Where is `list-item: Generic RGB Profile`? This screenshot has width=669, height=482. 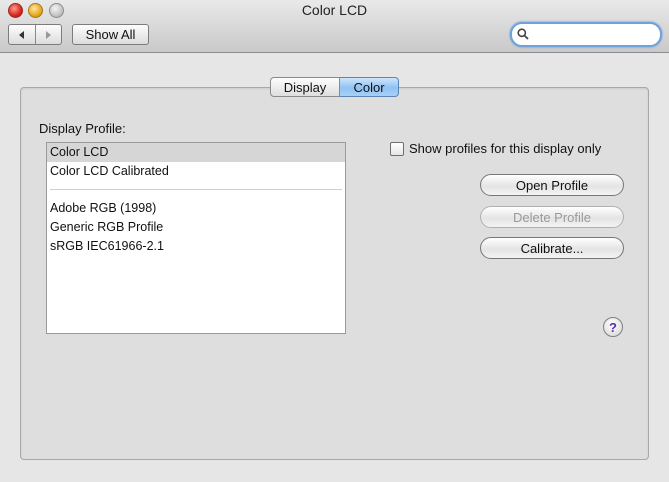 list-item: Generic RGB Profile is located at coordinates (196, 227).